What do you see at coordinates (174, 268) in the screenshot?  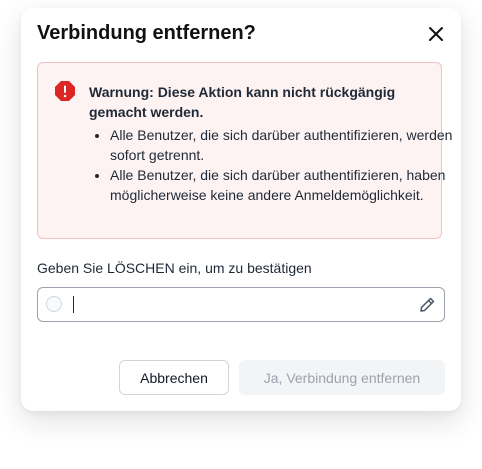 I see `confirm-label: Geben Sie LÖSCHEN ein, um zu bestätigen` at bounding box center [174, 268].